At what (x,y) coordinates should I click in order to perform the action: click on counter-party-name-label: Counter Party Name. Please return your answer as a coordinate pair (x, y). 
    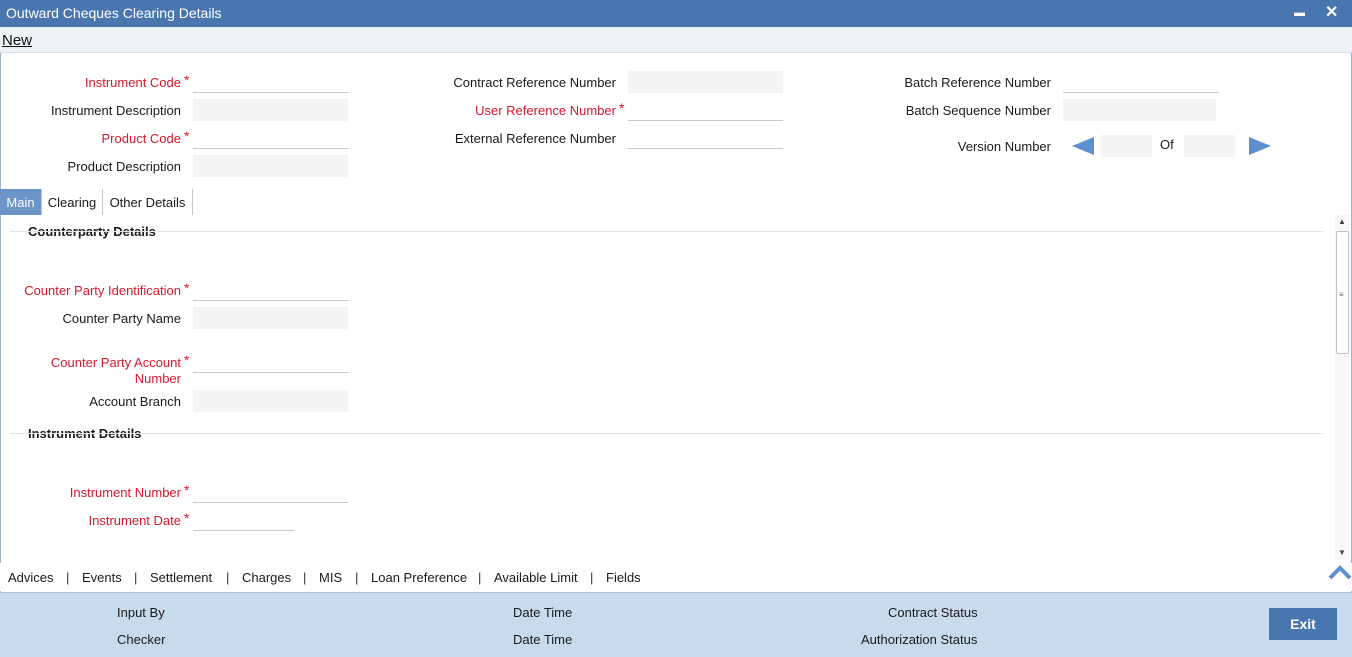
    Looking at the image, I should click on (122, 318).